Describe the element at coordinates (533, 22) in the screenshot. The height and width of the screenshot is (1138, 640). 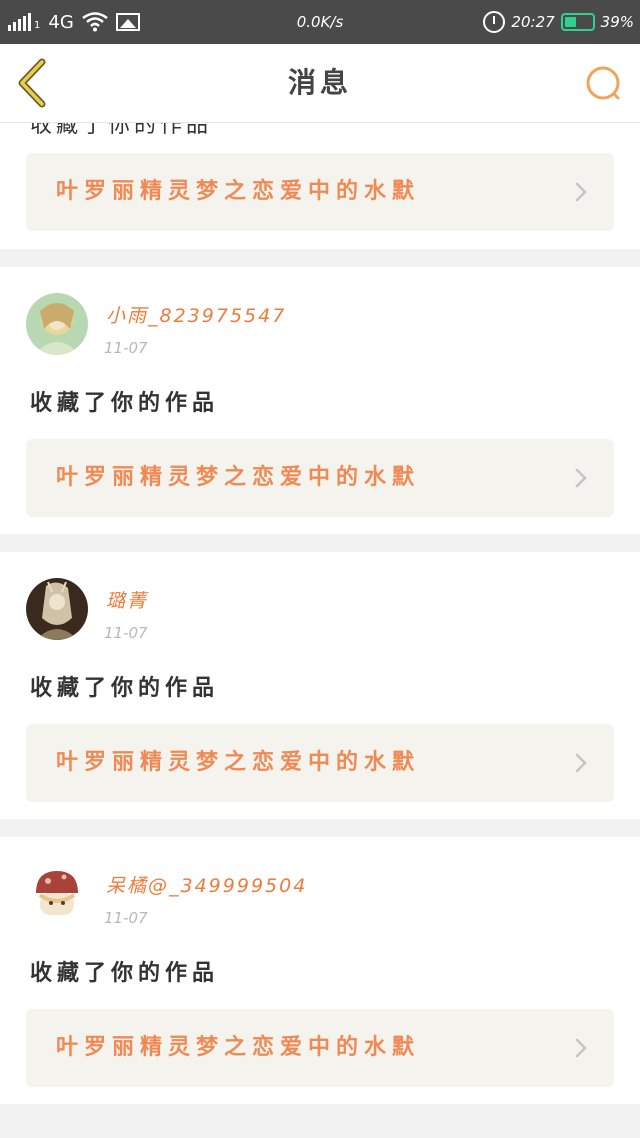
I see `clock: 20:27` at that location.